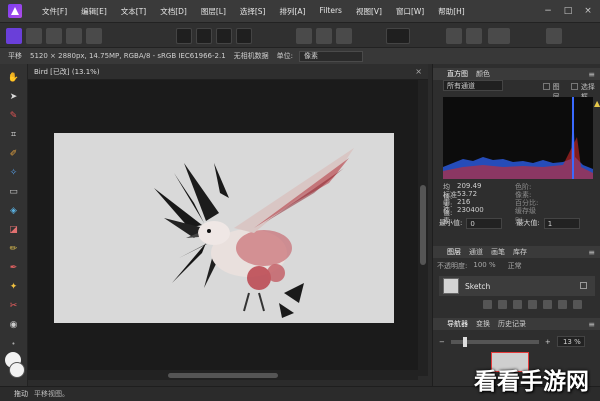  What do you see at coordinates (13, 191) in the screenshot?
I see `marquee-tool-icon: ▭` at bounding box center [13, 191].